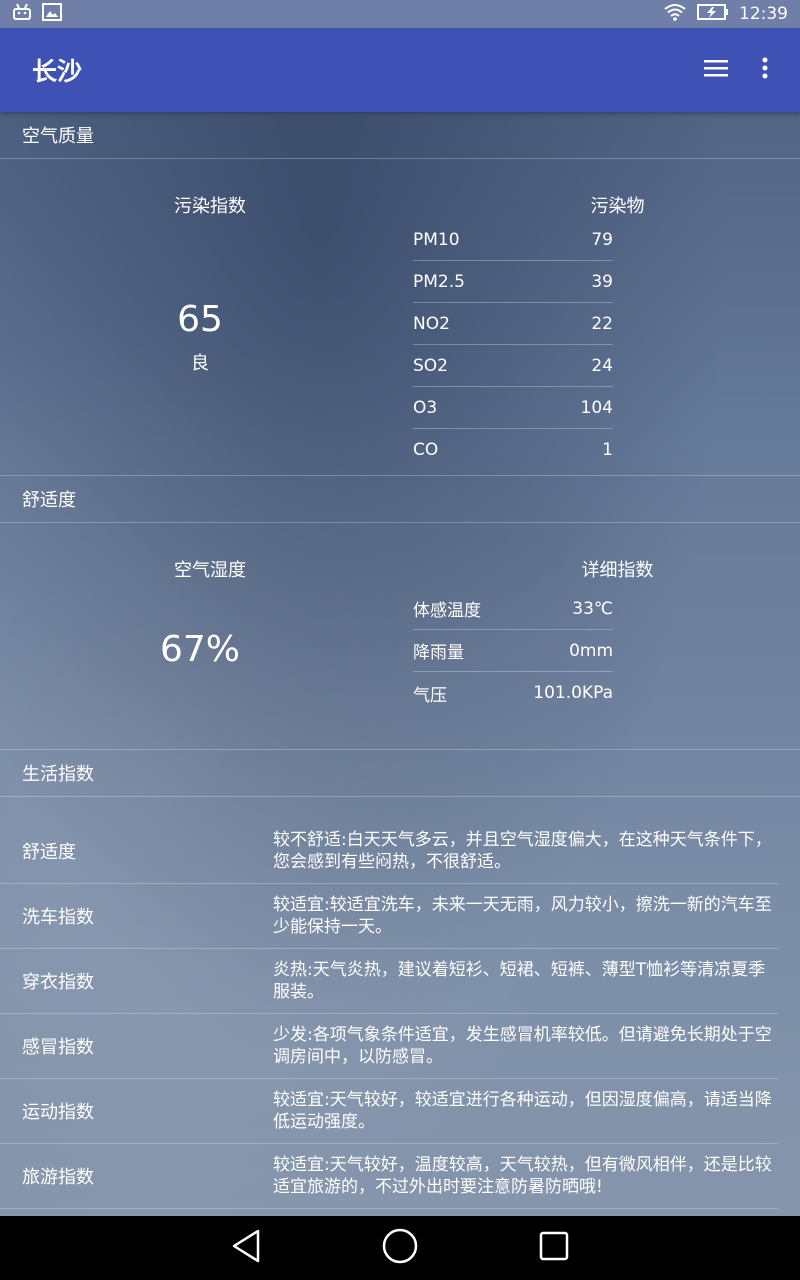 The image size is (800, 1280). What do you see at coordinates (52, 14) in the screenshot?
I see `image-icon` at bounding box center [52, 14].